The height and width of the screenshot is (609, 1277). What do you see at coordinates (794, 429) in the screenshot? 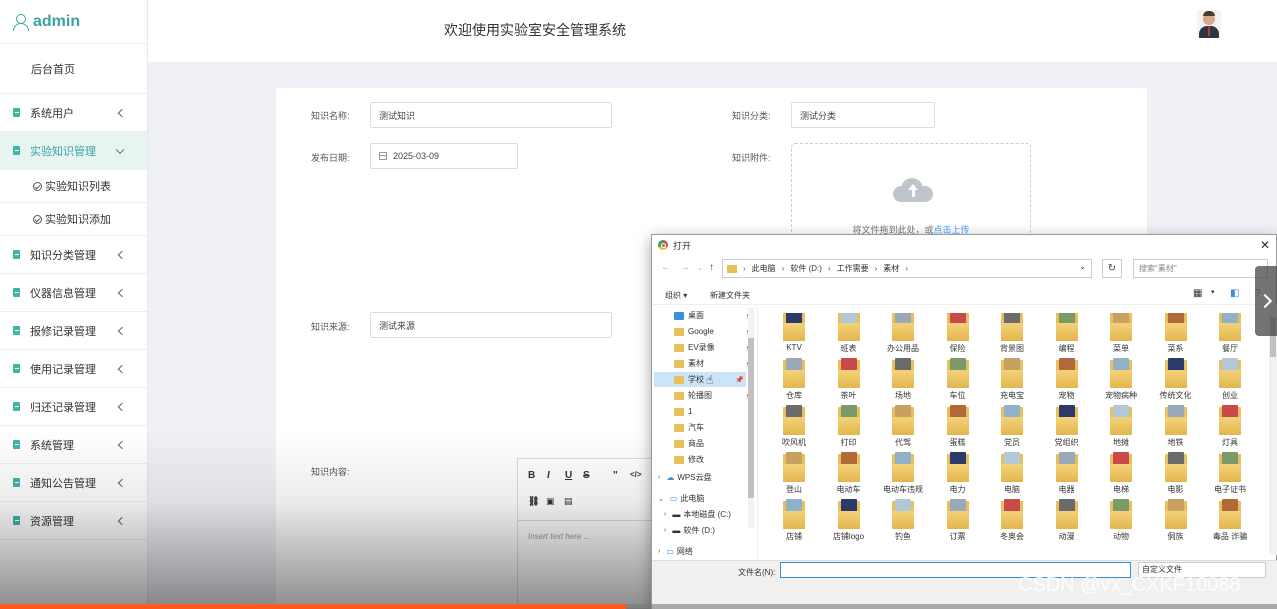
I see `folder-item: 吹风机` at bounding box center [794, 429].